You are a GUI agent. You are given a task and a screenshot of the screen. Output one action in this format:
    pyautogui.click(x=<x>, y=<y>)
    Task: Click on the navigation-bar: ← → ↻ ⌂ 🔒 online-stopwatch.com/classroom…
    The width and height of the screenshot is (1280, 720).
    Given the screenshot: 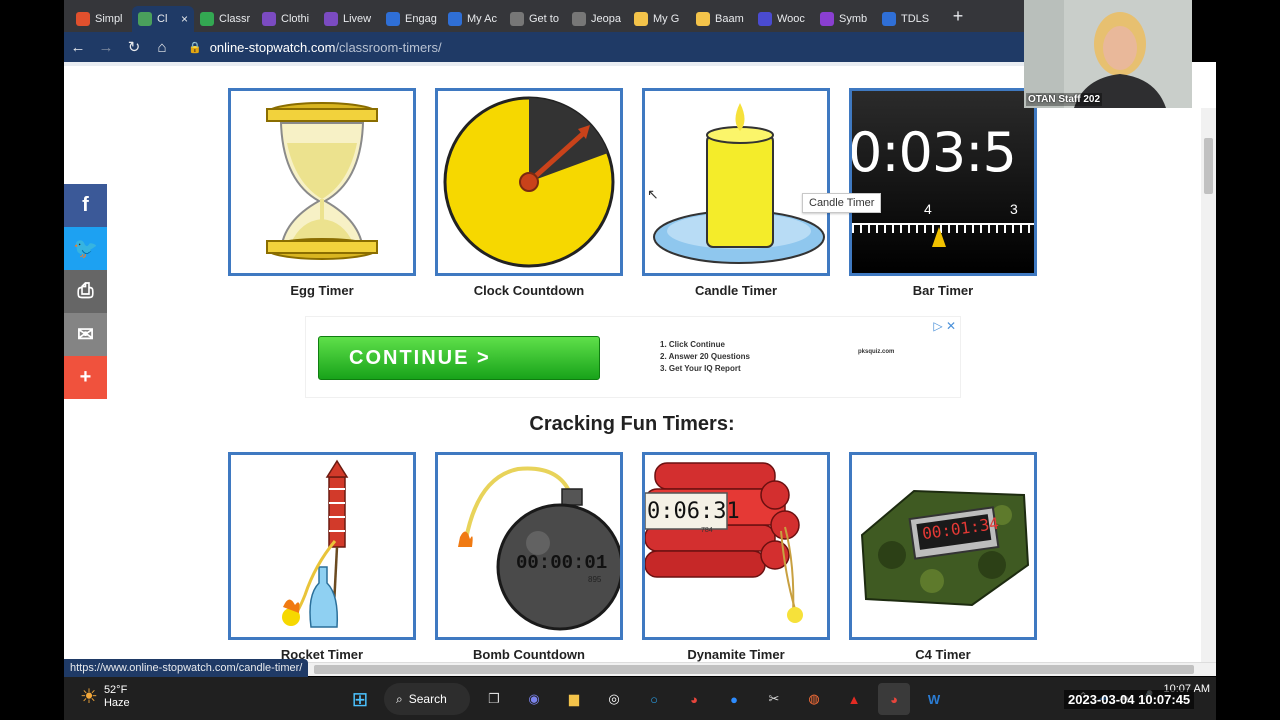 What is the action you would take?
    pyautogui.click(x=544, y=47)
    